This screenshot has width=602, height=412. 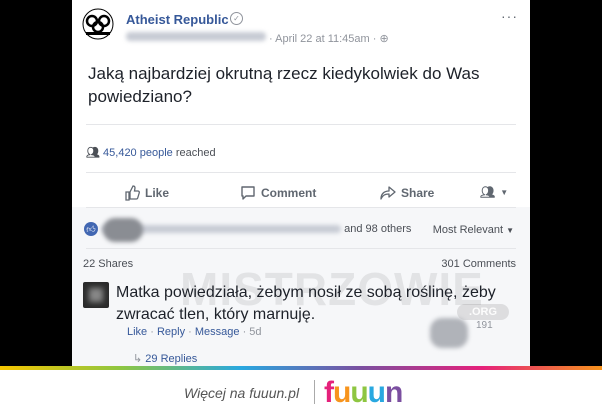 I want to click on share-button: Share, so click(x=407, y=193).